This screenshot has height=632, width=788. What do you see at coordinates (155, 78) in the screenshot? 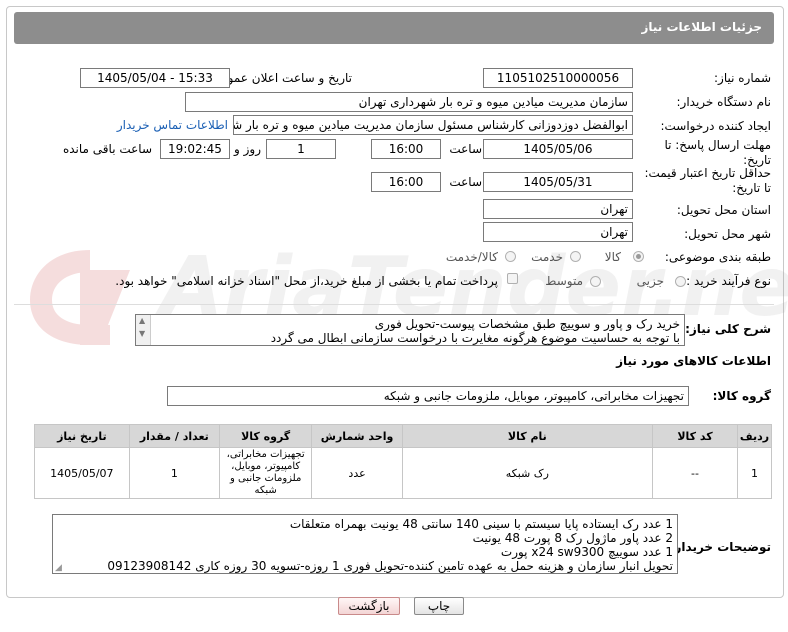
I see `announce-datetime-field: 1405/05/04 - 15:33` at bounding box center [155, 78].